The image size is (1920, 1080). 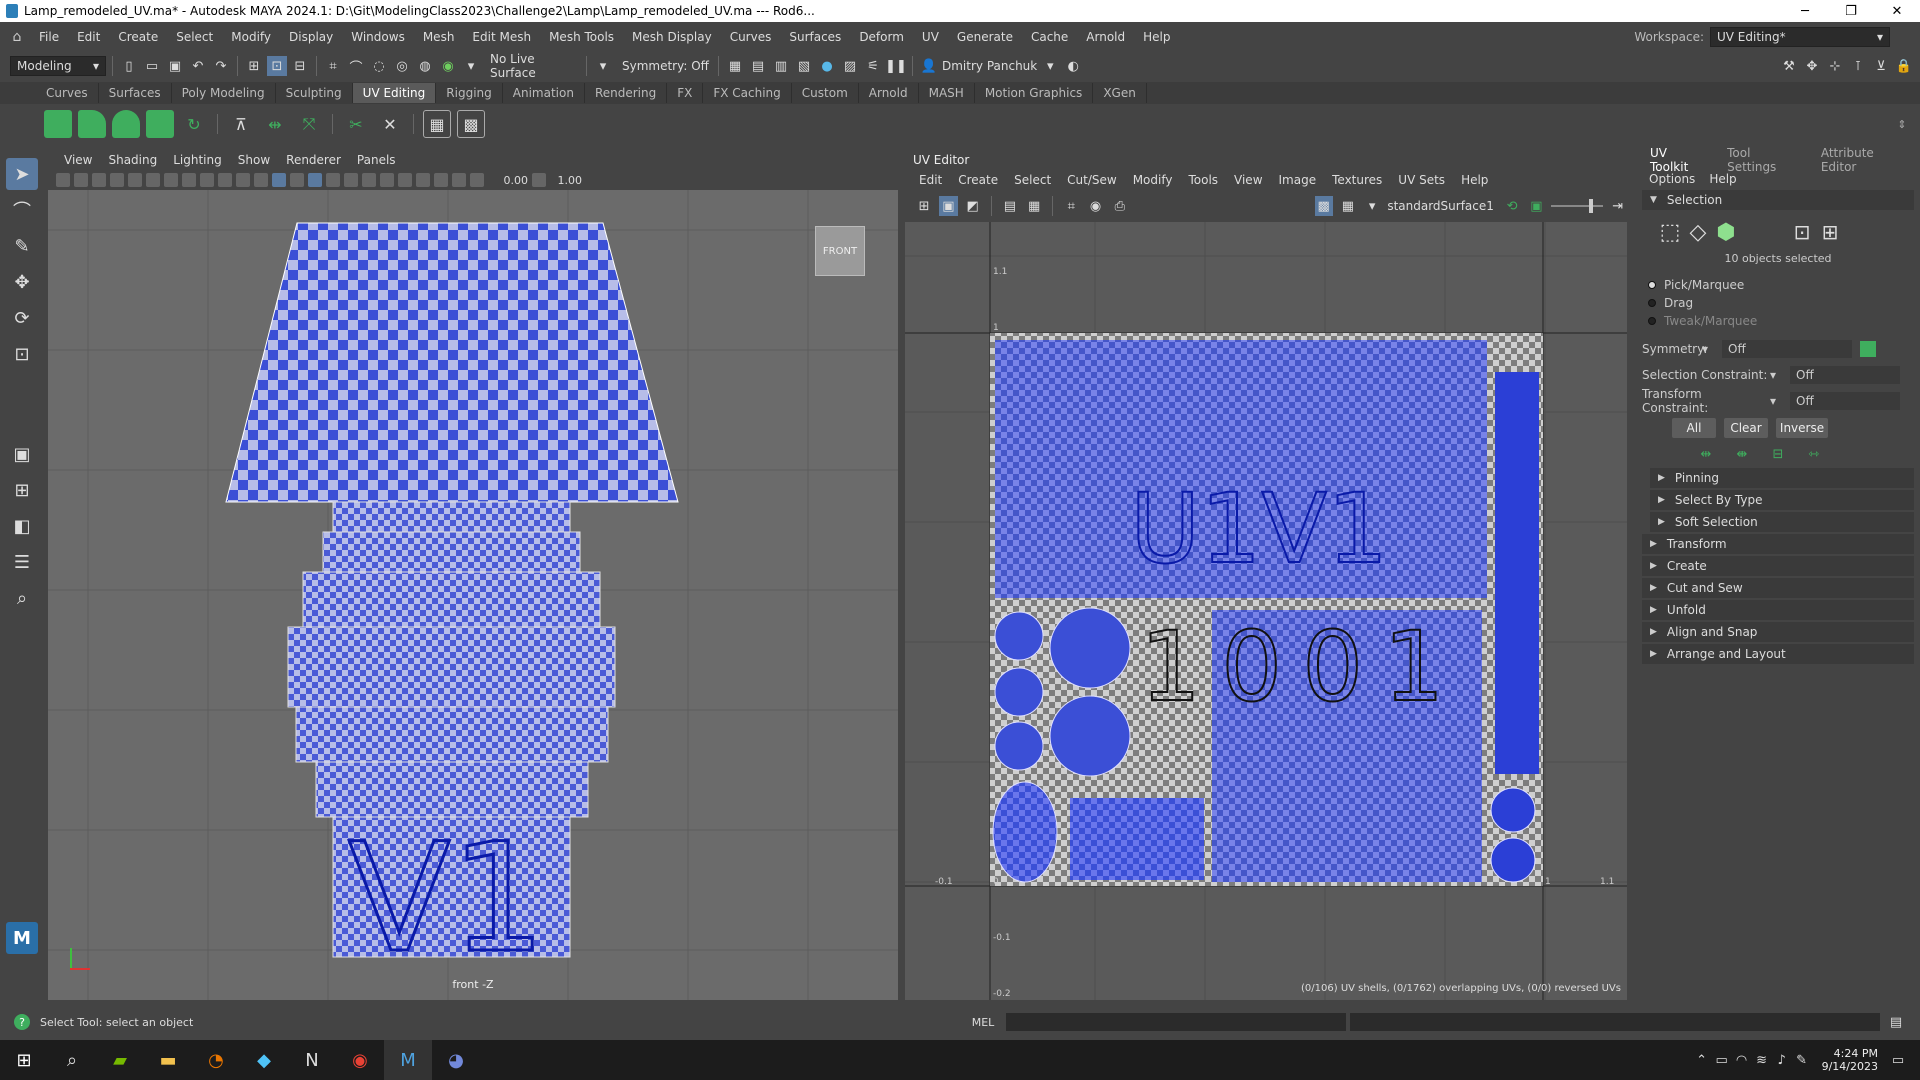 What do you see at coordinates (315, 180) in the screenshot?
I see `textured-icon` at bounding box center [315, 180].